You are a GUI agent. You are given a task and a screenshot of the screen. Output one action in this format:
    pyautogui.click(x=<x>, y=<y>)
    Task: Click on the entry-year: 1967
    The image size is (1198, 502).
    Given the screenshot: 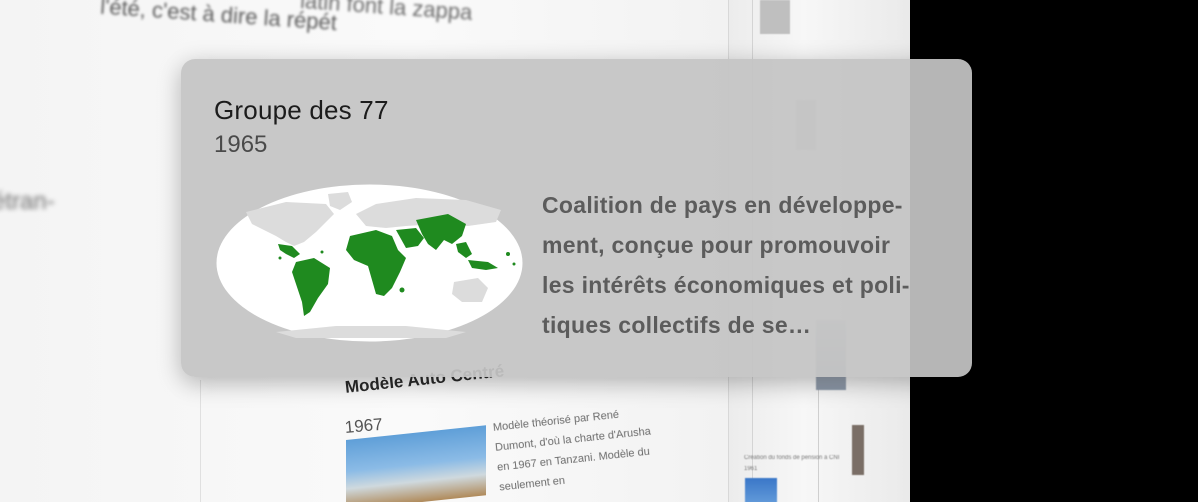 What is the action you would take?
    pyautogui.click(x=364, y=425)
    